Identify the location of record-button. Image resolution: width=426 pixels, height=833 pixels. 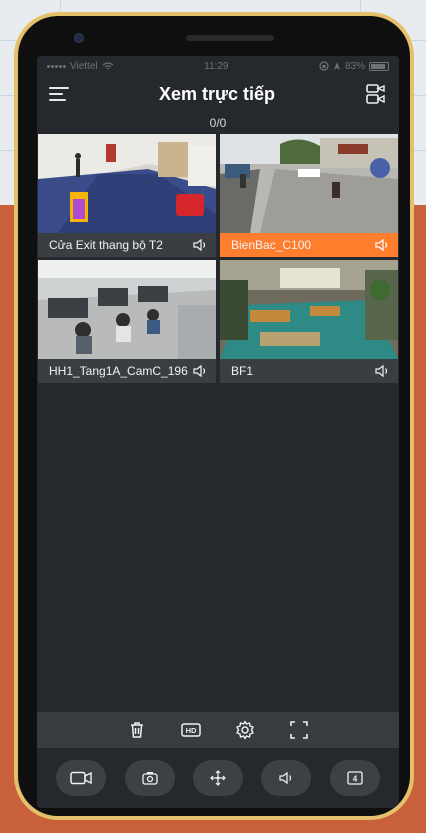
(81, 778).